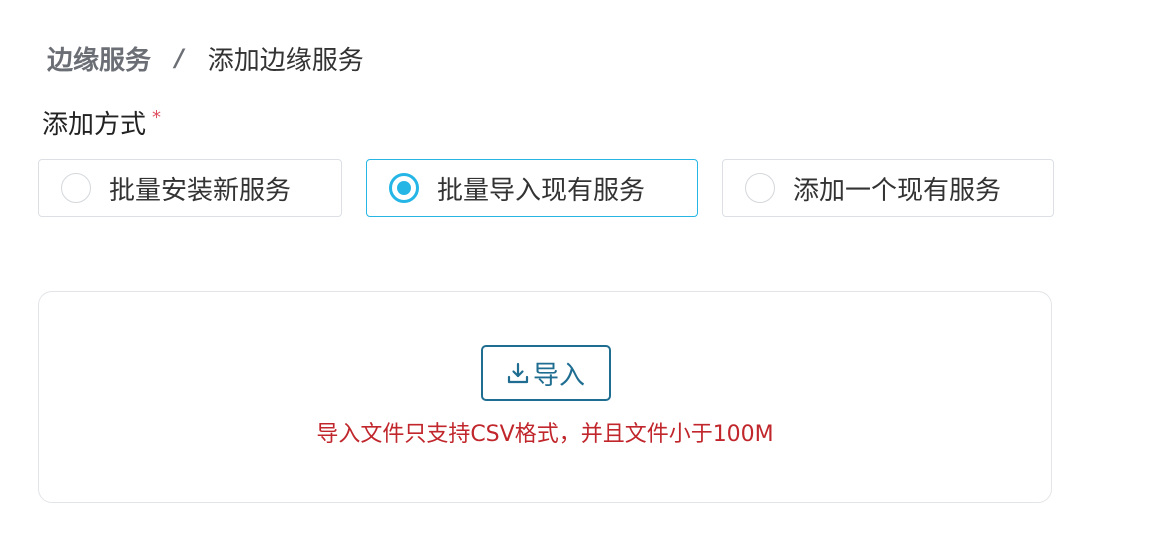 The width and height of the screenshot is (1164, 548). What do you see at coordinates (285, 60) in the screenshot?
I see `breadcrumb-current: 添加边缘服务` at bounding box center [285, 60].